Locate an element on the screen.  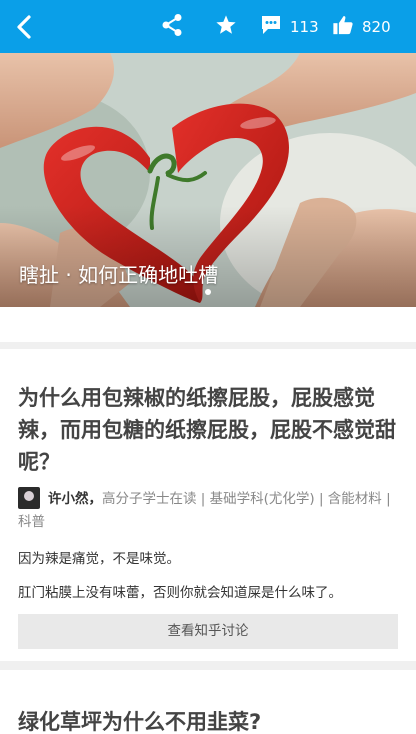
avatar is located at coordinates (29, 498).